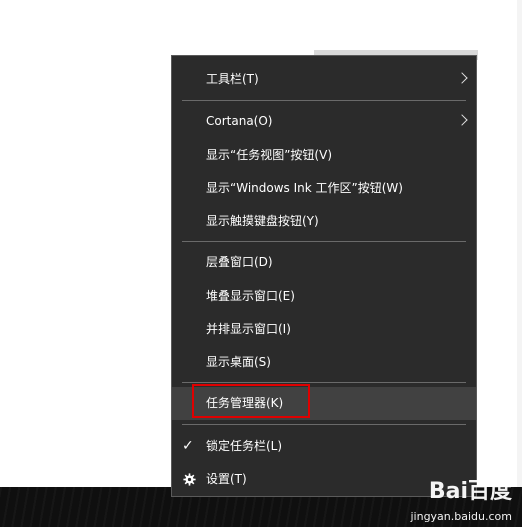 The height and width of the screenshot is (527, 522). I want to click on menu-item-label: 工具栏(T), so click(232, 79).